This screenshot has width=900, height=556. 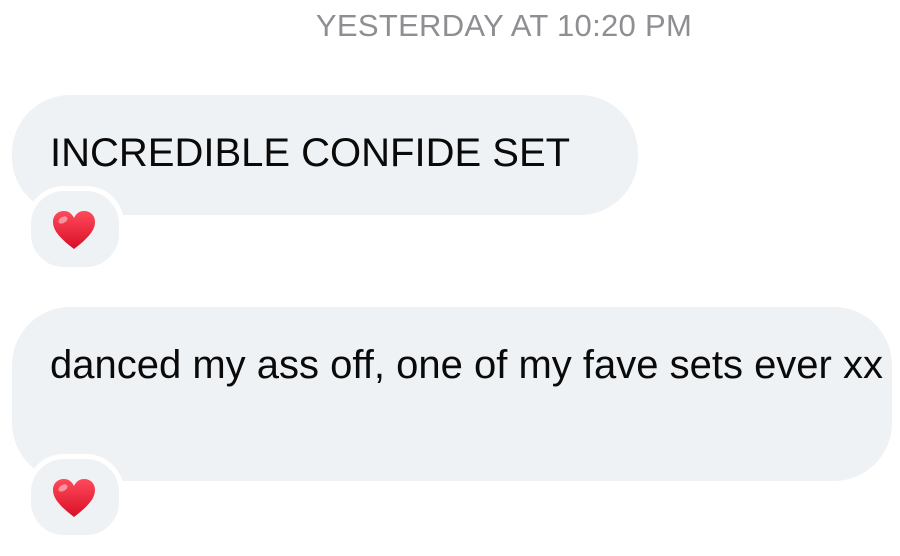 I want to click on message-text: INCREDIBLE CONFIDE SET, so click(x=310, y=153).